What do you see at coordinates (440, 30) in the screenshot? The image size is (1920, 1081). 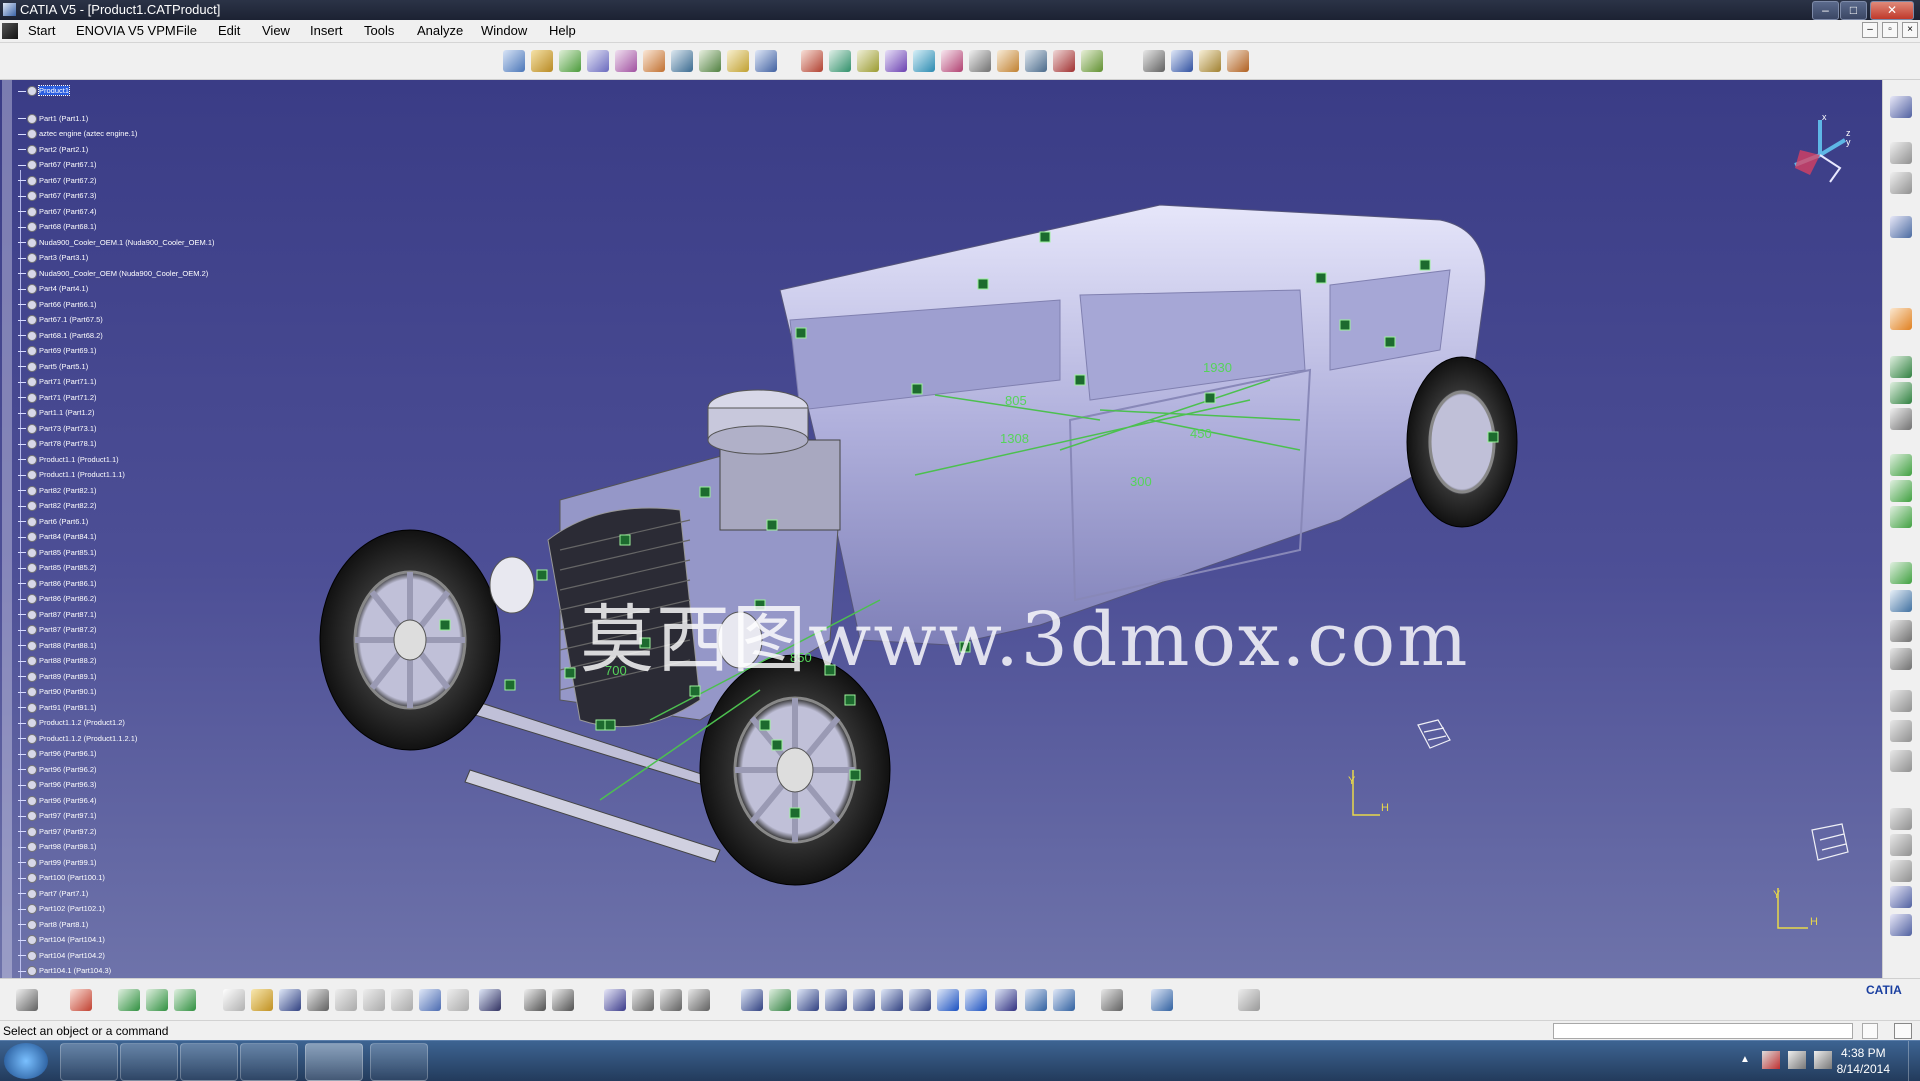 I see `menu-analyze: Analyze` at bounding box center [440, 30].